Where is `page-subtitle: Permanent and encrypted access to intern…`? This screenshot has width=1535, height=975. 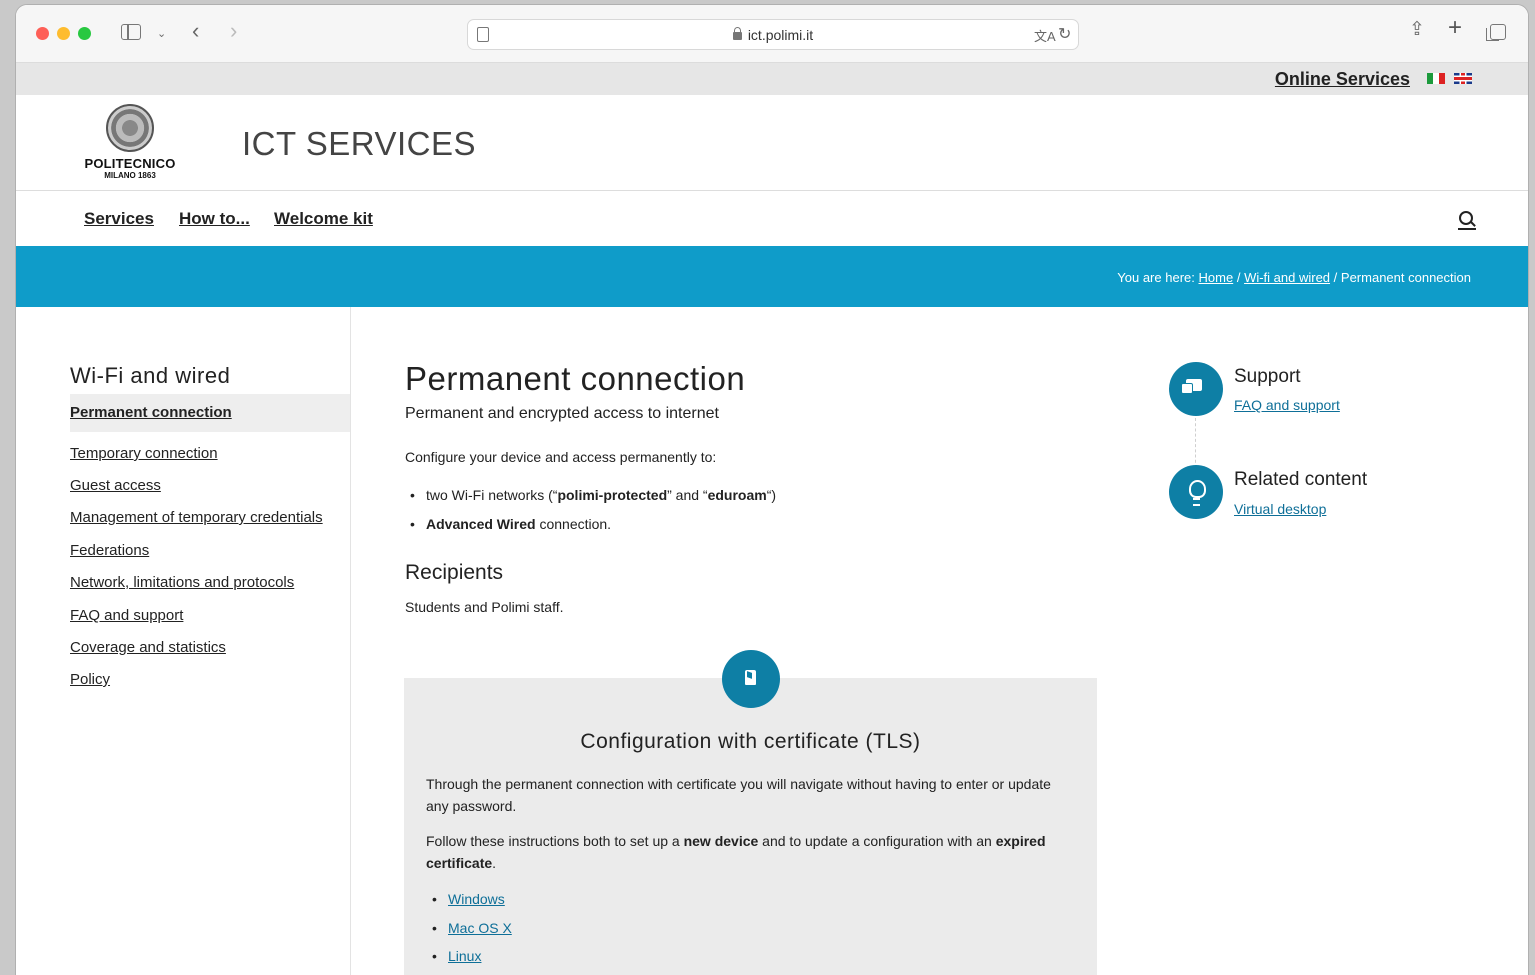
page-subtitle: Permanent and encrypted access to intern… is located at coordinates (562, 413).